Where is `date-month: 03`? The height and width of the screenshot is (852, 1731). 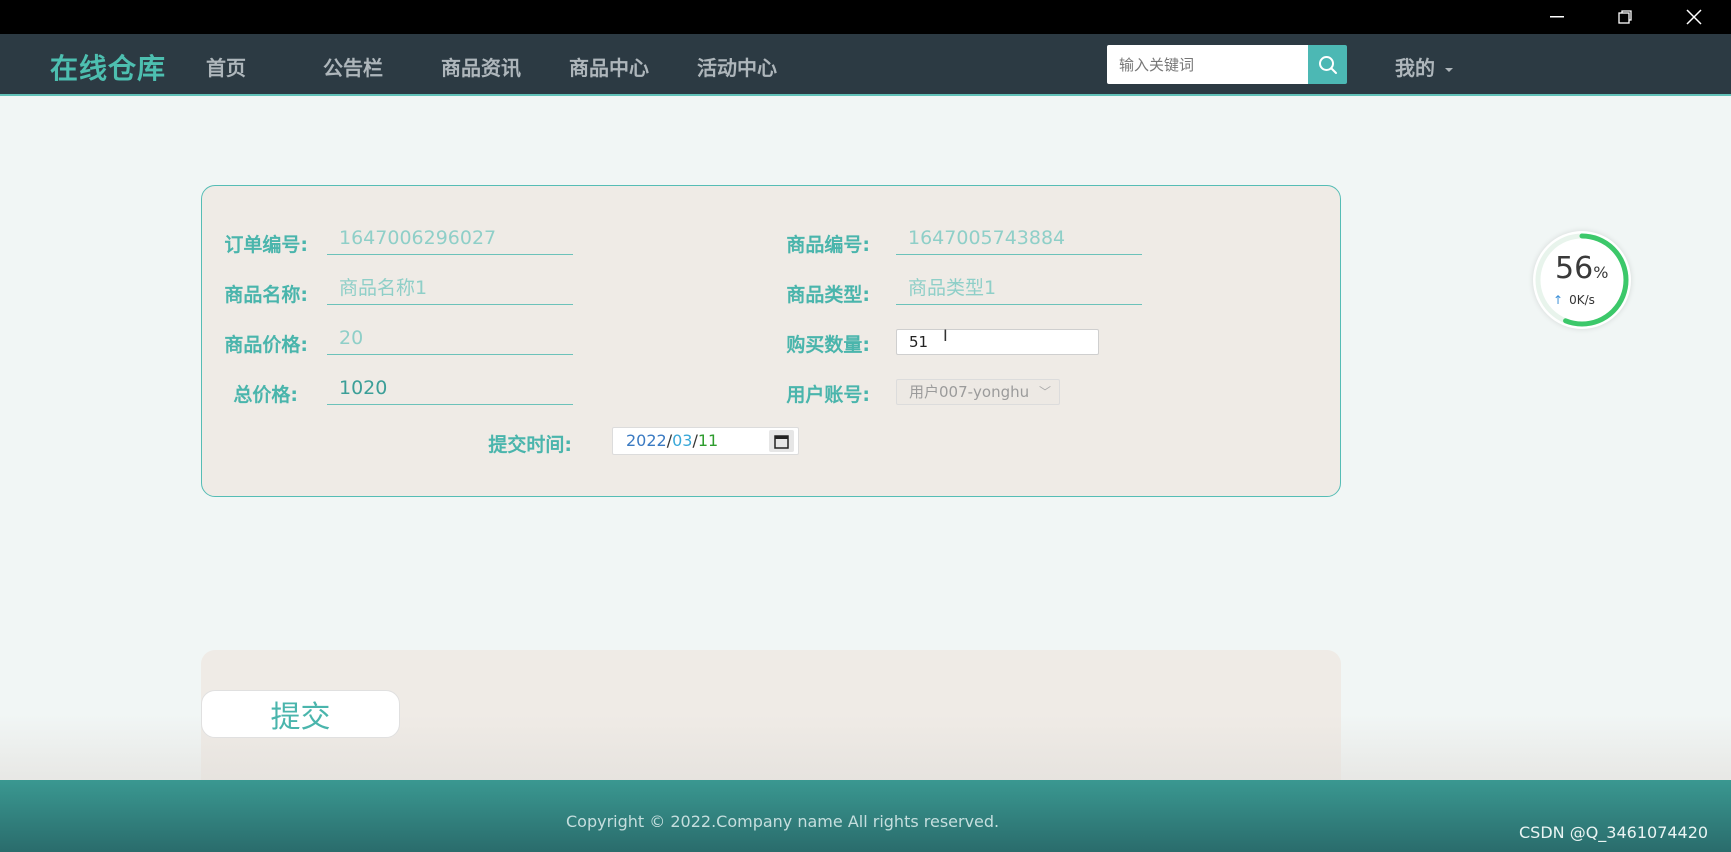
date-month: 03 is located at coordinates (682, 440).